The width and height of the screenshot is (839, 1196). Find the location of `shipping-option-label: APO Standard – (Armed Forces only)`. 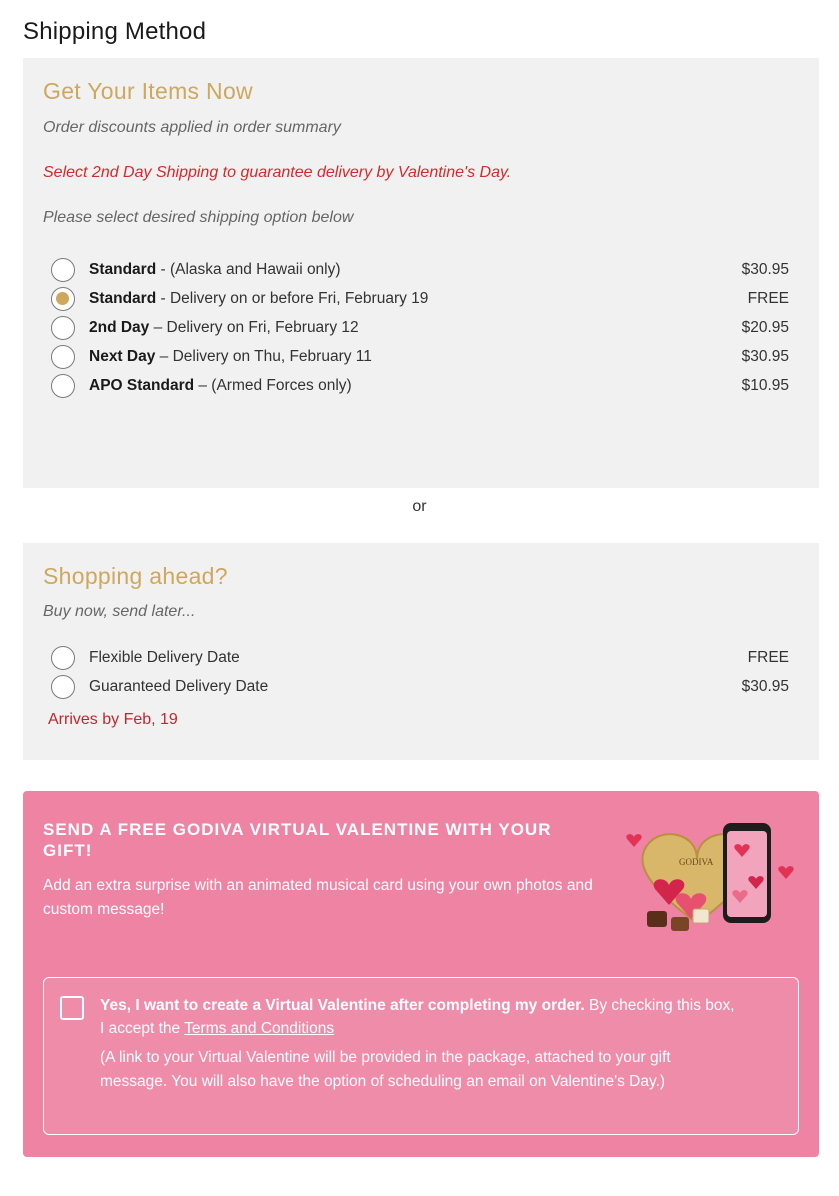

shipping-option-label: APO Standard – (Armed Forces only) is located at coordinates (220, 386).